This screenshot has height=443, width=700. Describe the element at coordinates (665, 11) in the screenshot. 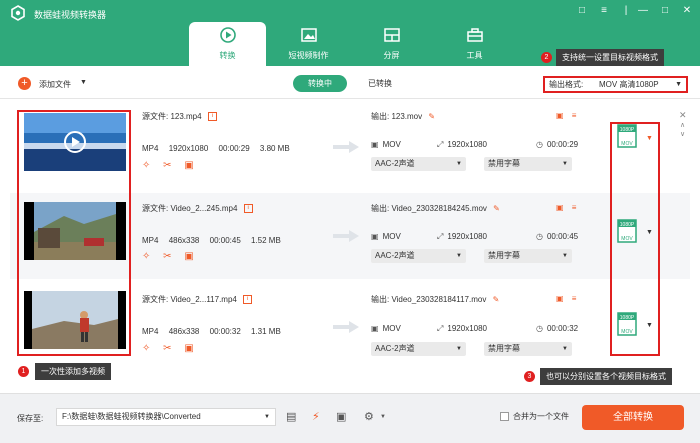

I see `maximize-icon: □` at that location.